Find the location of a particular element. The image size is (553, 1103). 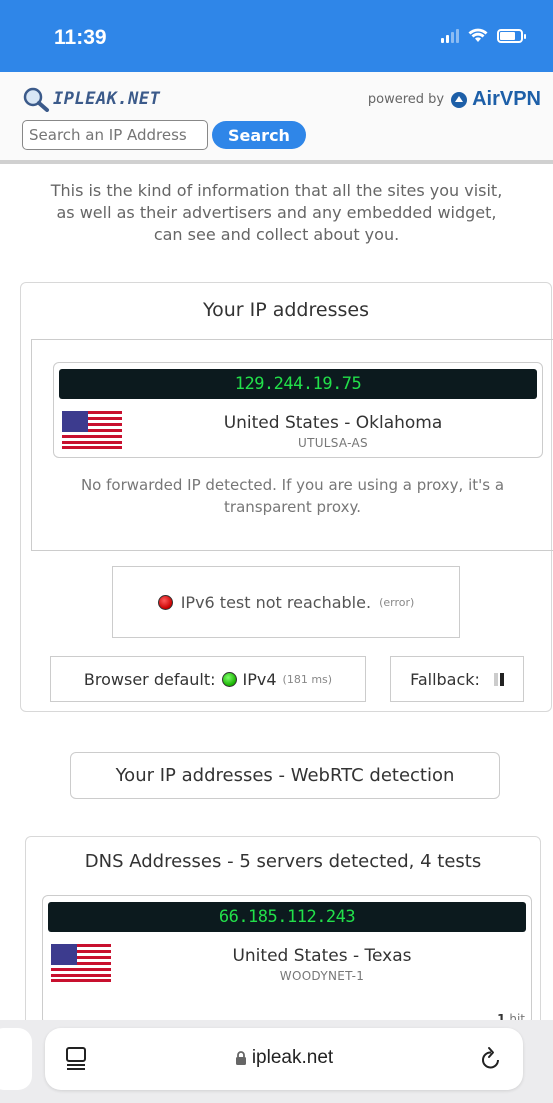

ip-asn: UTULSA-AS is located at coordinates (333, 443).